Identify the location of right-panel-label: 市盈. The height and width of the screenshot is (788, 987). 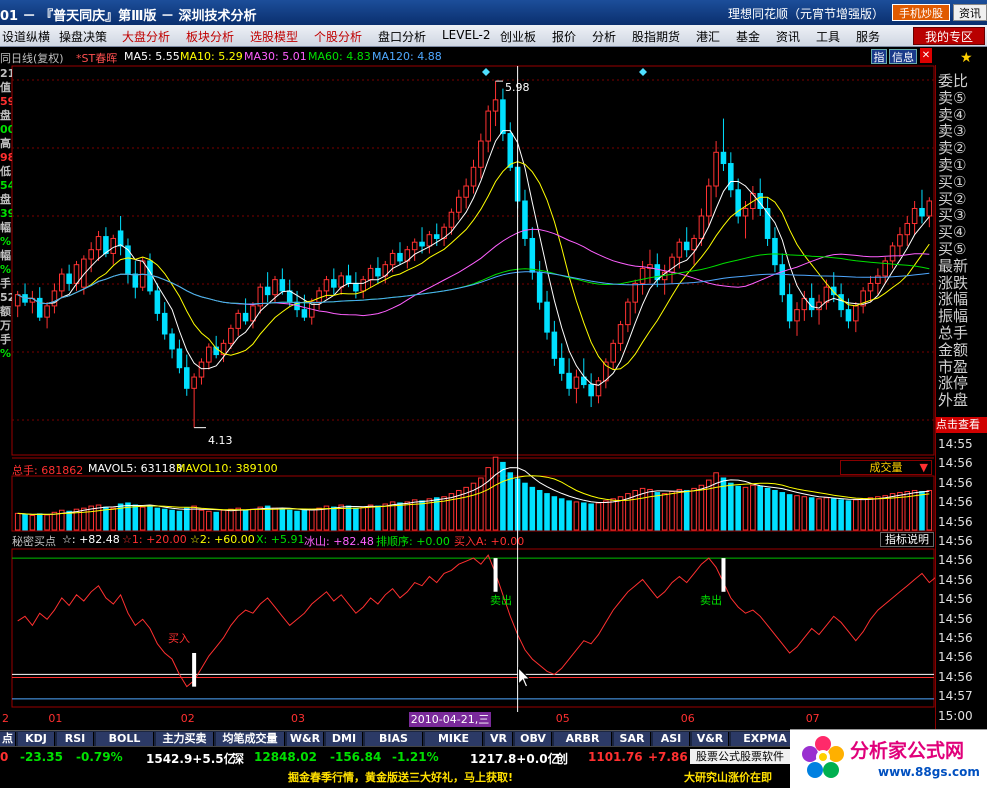
(953, 367).